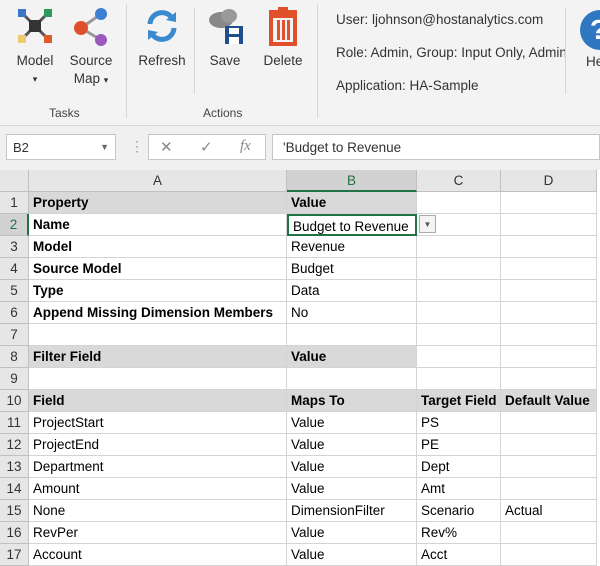 This screenshot has height=566, width=600. What do you see at coordinates (352, 511) in the screenshot?
I see `cell-b15: DimensionFilter` at bounding box center [352, 511].